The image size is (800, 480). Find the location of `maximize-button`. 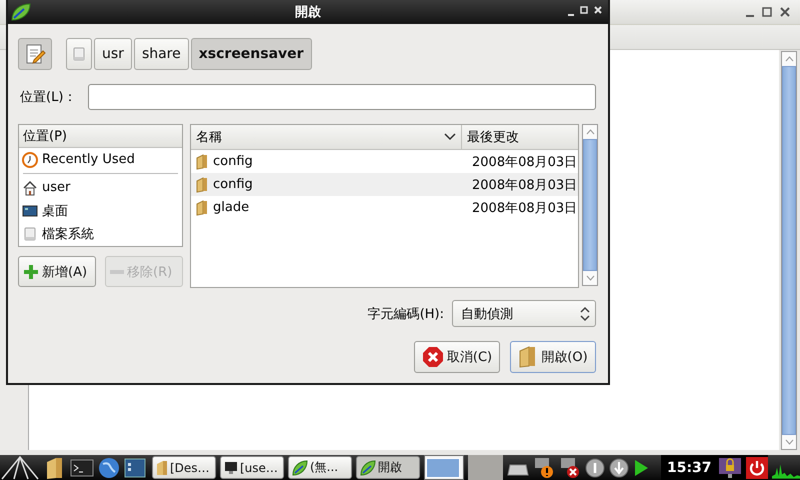

maximize-button is located at coordinates (767, 12).